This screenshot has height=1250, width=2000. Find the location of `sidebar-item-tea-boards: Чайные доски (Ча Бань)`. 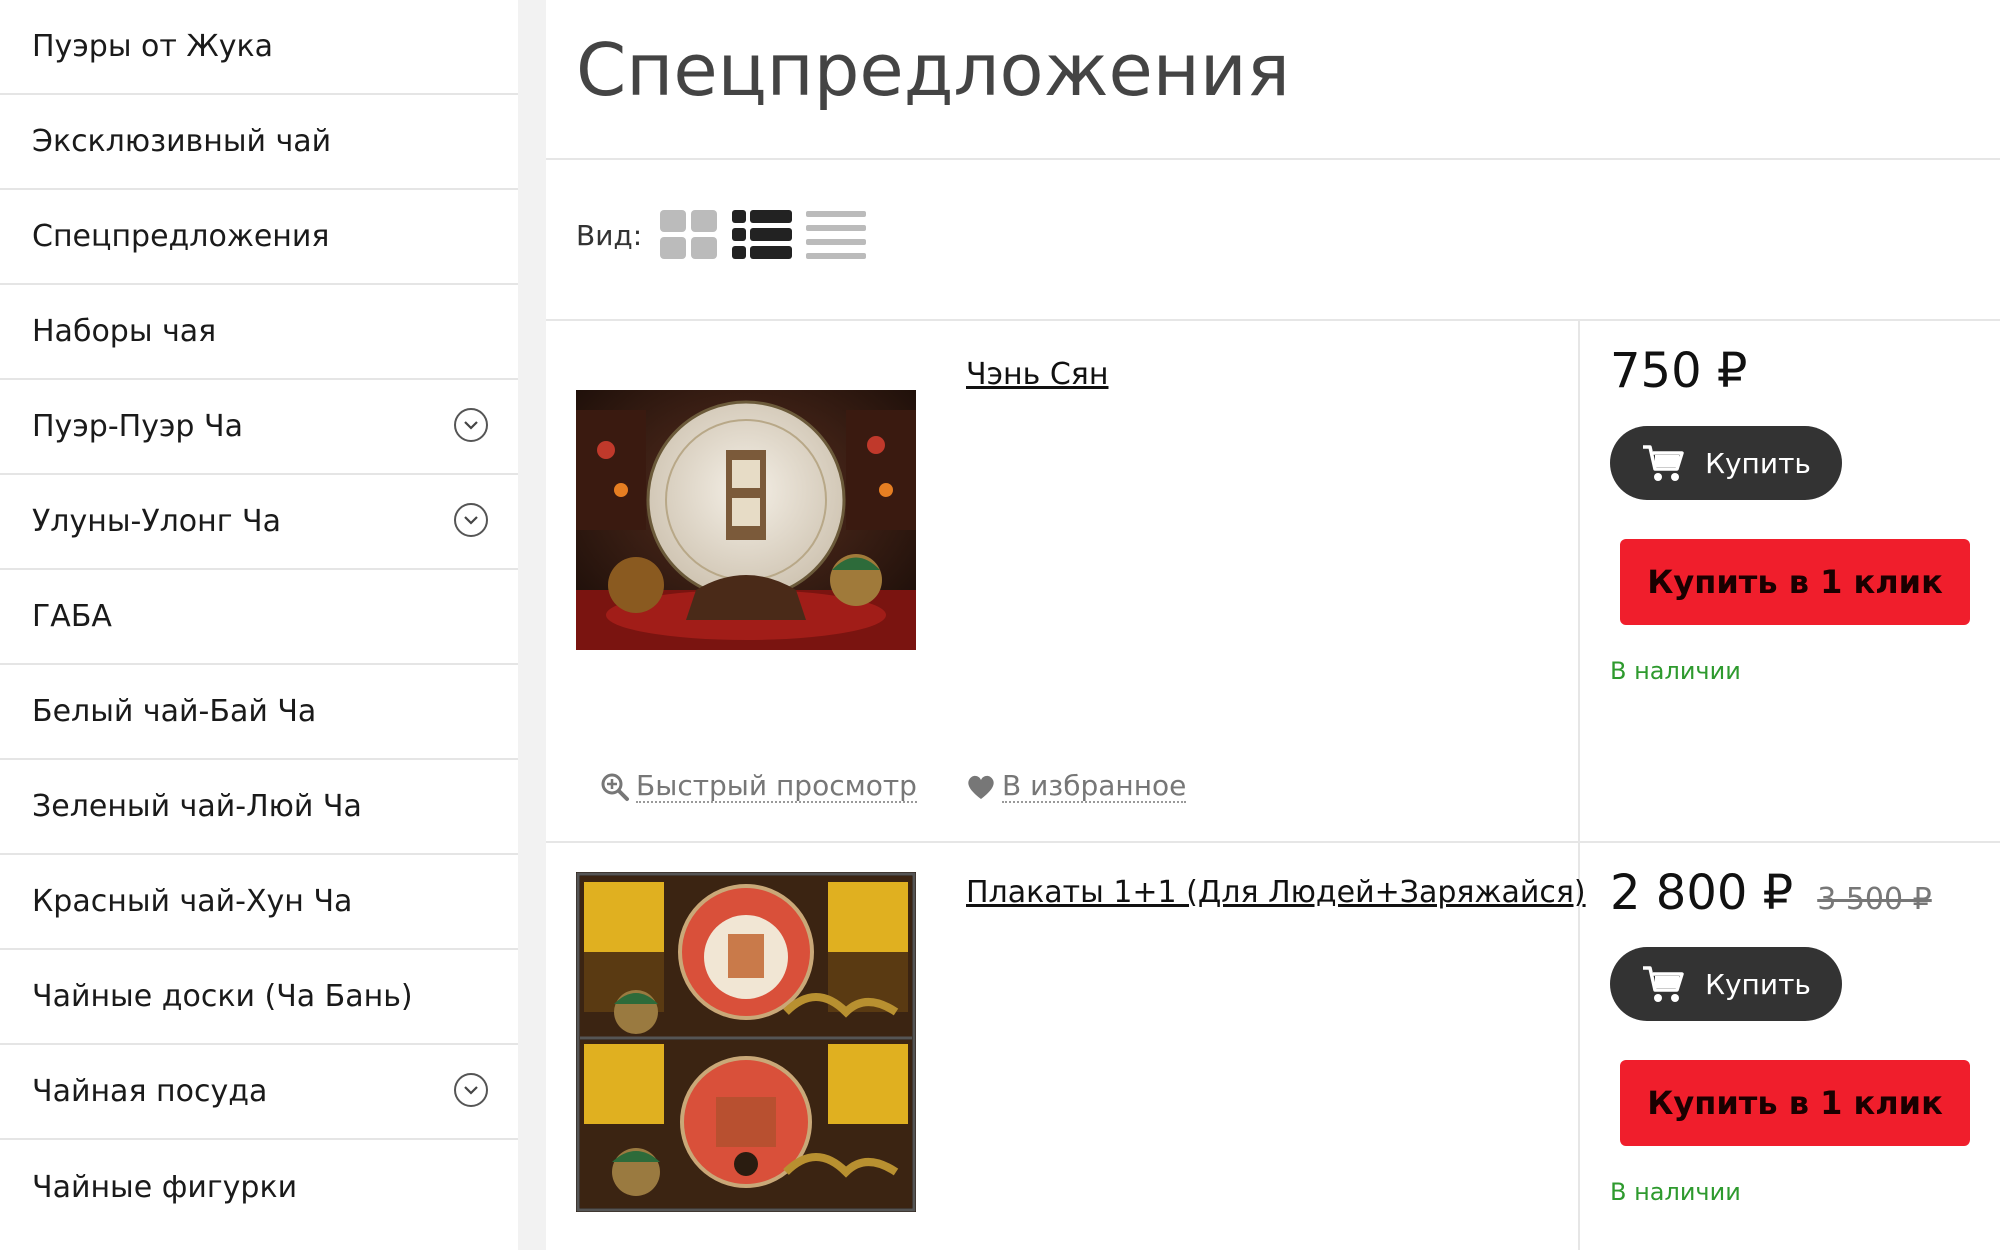

sidebar-item-tea-boards: Чайные доски (Ча Бань) is located at coordinates (259, 997).